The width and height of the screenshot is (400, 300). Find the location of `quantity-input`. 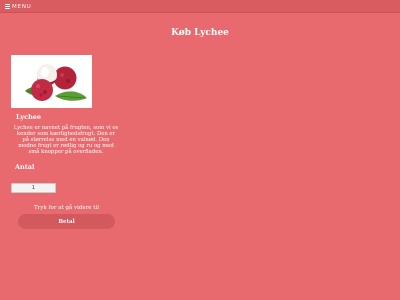

quantity-input is located at coordinates (33, 188).